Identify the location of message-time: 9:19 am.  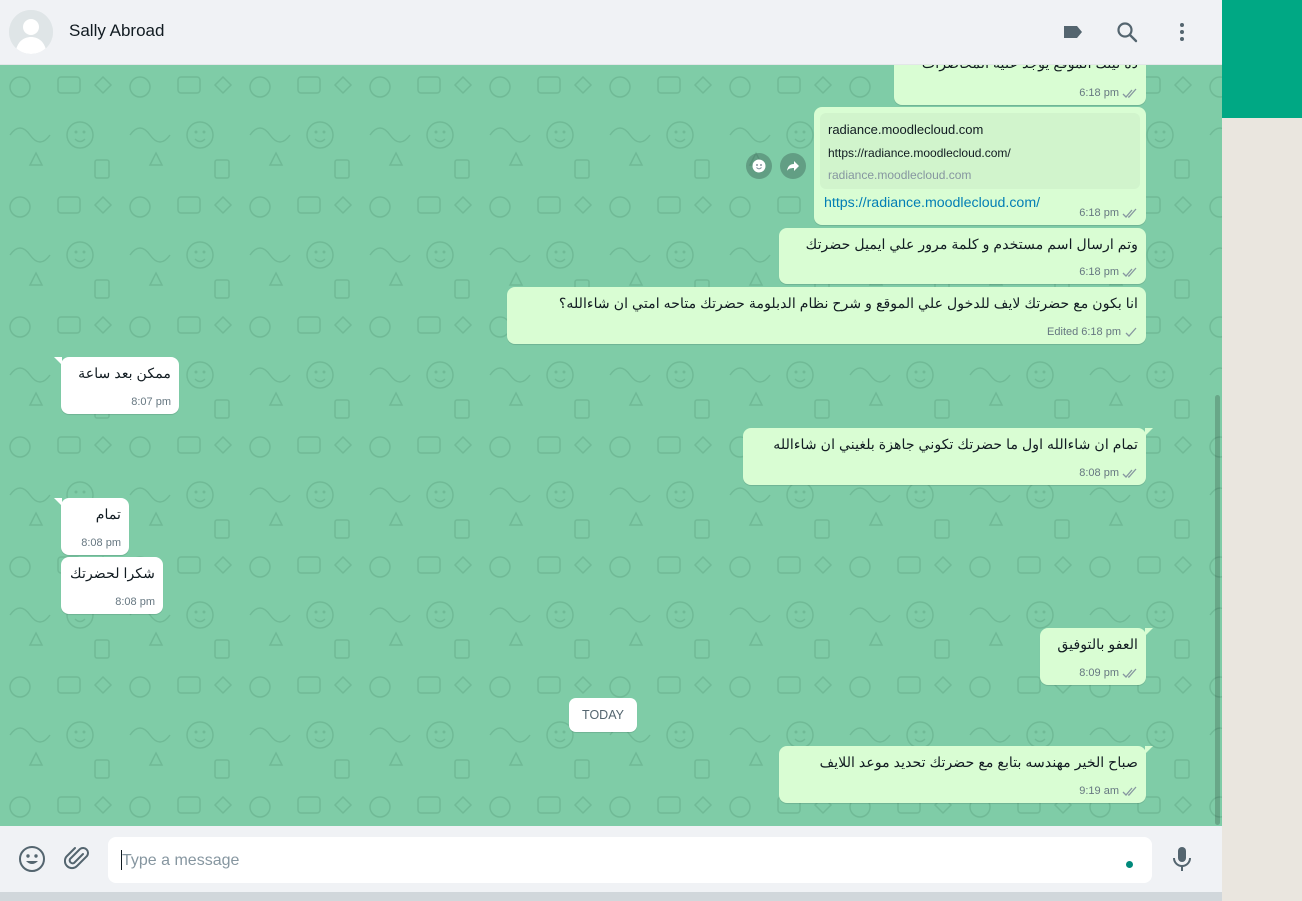
(1099, 791).